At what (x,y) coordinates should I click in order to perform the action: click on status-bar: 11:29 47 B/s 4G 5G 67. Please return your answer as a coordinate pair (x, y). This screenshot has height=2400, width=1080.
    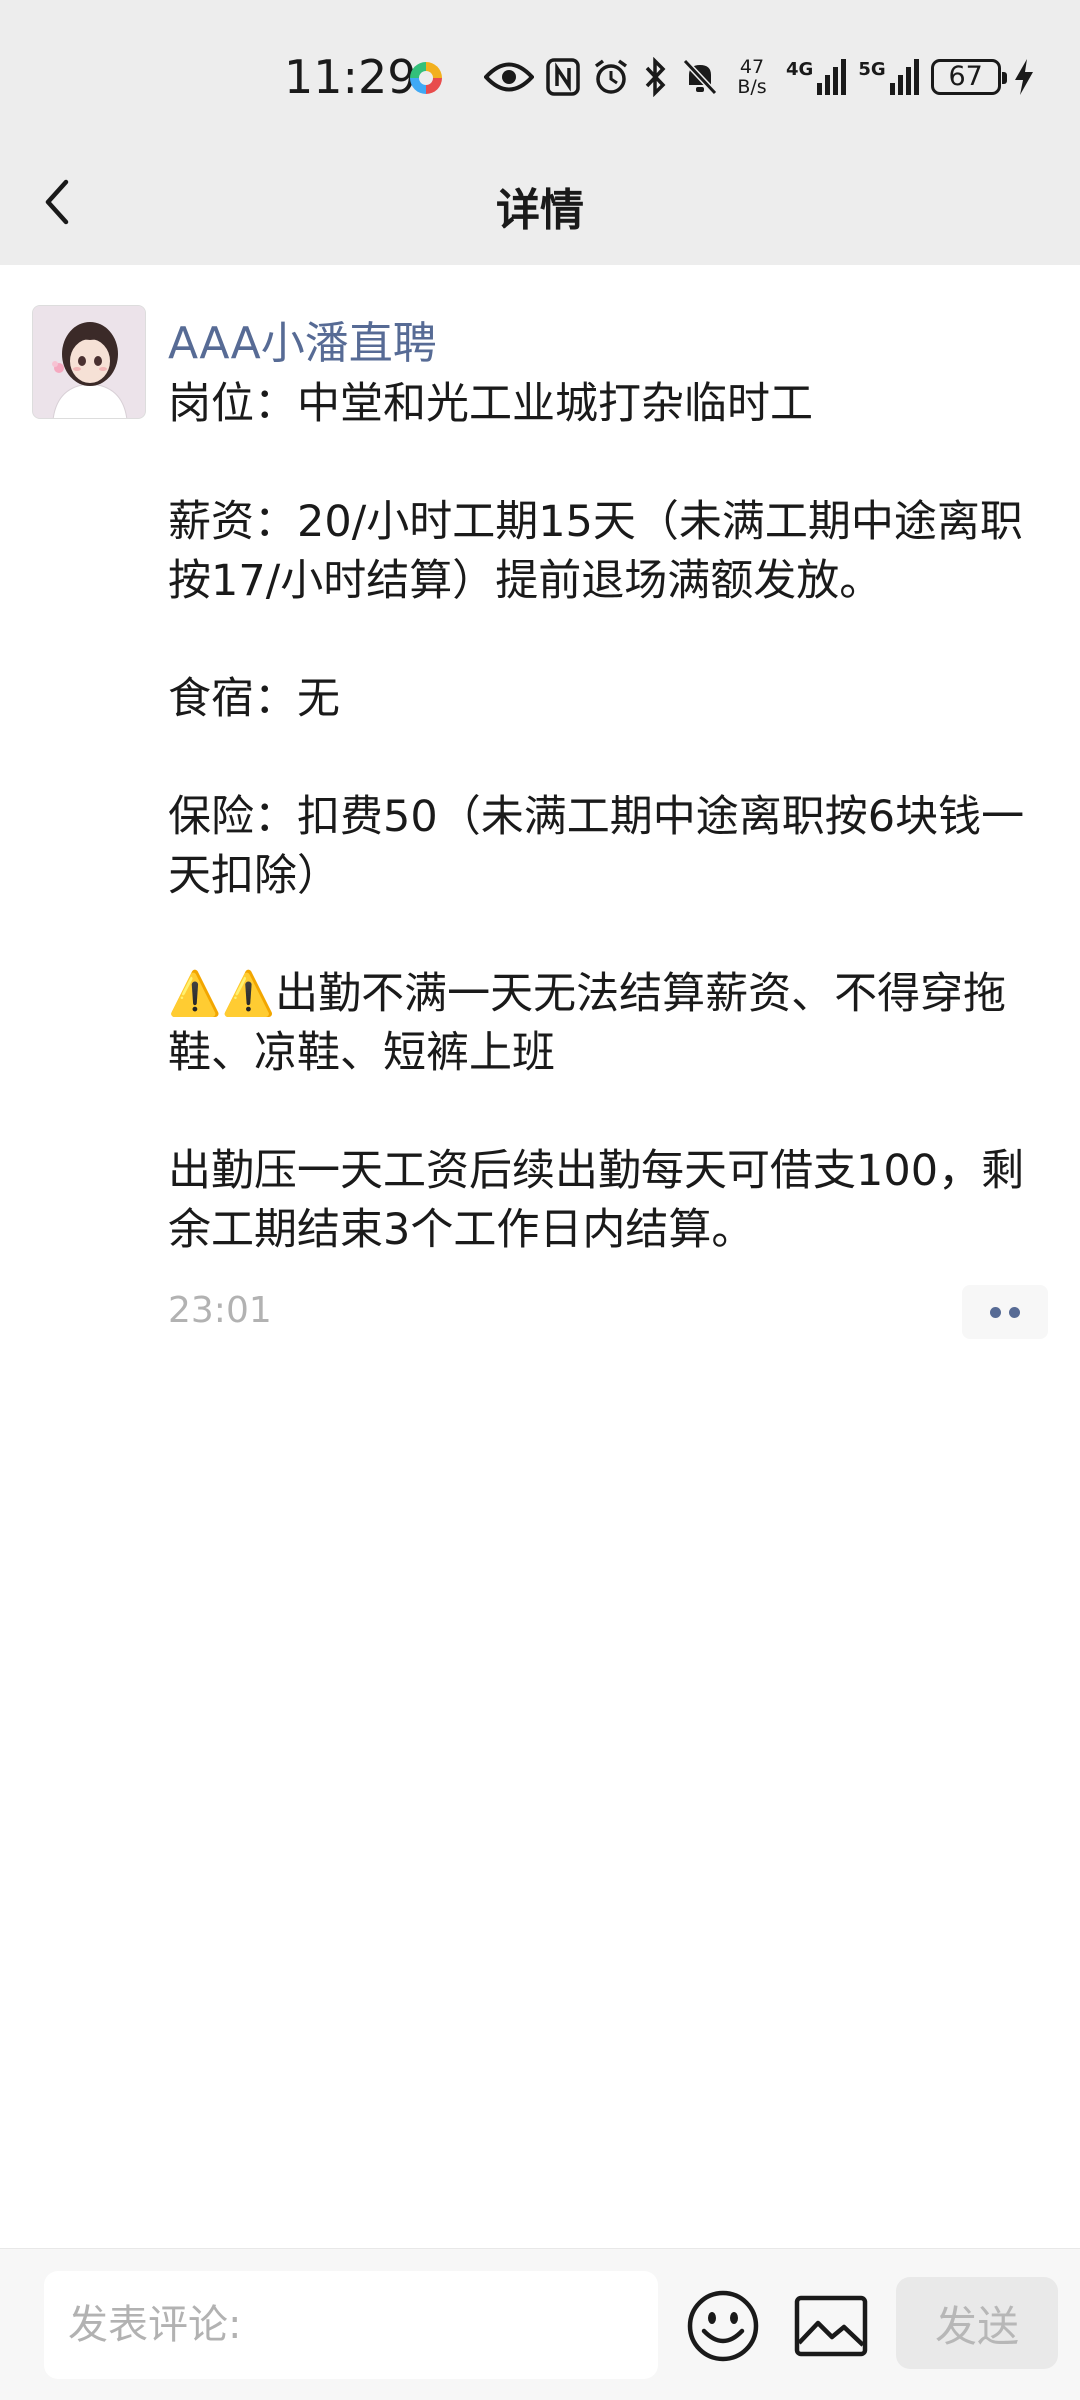
    Looking at the image, I should click on (540, 75).